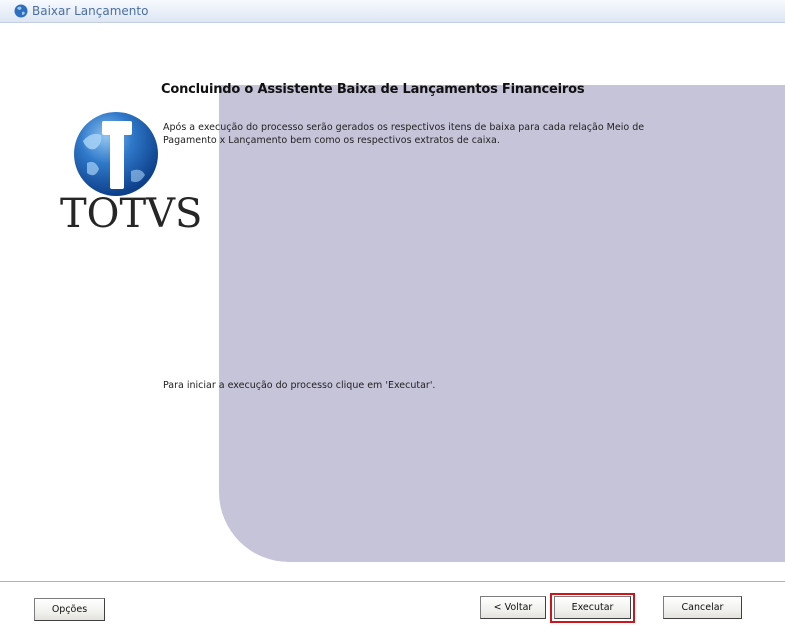  What do you see at coordinates (702, 607) in the screenshot?
I see `cancel-button: Cancelar` at bounding box center [702, 607].